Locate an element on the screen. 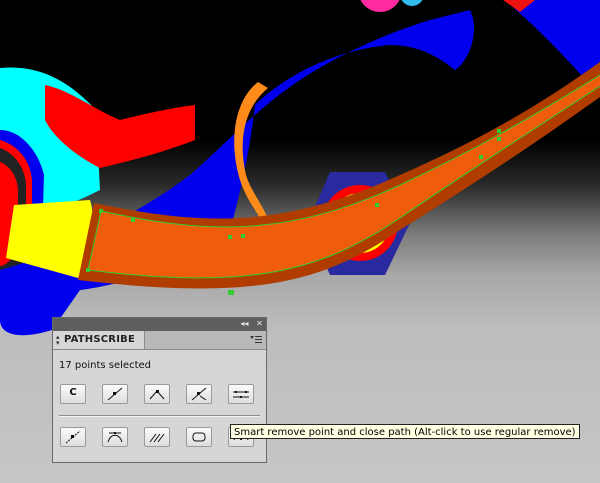 This screenshot has width=600, height=483. magenta-shape is located at coordinates (380, 6).